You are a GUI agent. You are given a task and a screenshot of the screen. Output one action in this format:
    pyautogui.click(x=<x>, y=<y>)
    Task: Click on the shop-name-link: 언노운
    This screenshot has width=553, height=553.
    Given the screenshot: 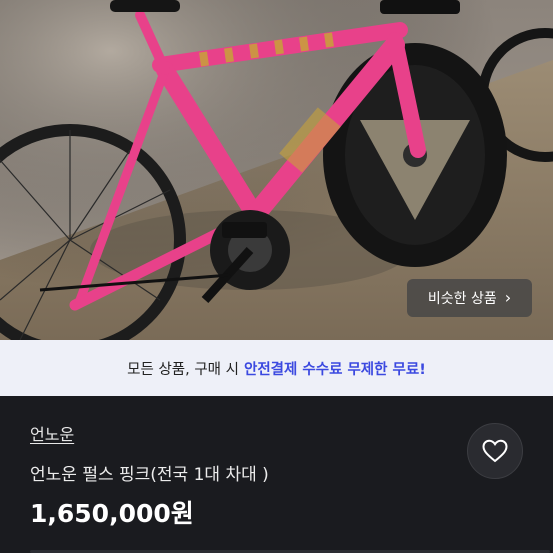 What is the action you would take?
    pyautogui.click(x=52, y=433)
    